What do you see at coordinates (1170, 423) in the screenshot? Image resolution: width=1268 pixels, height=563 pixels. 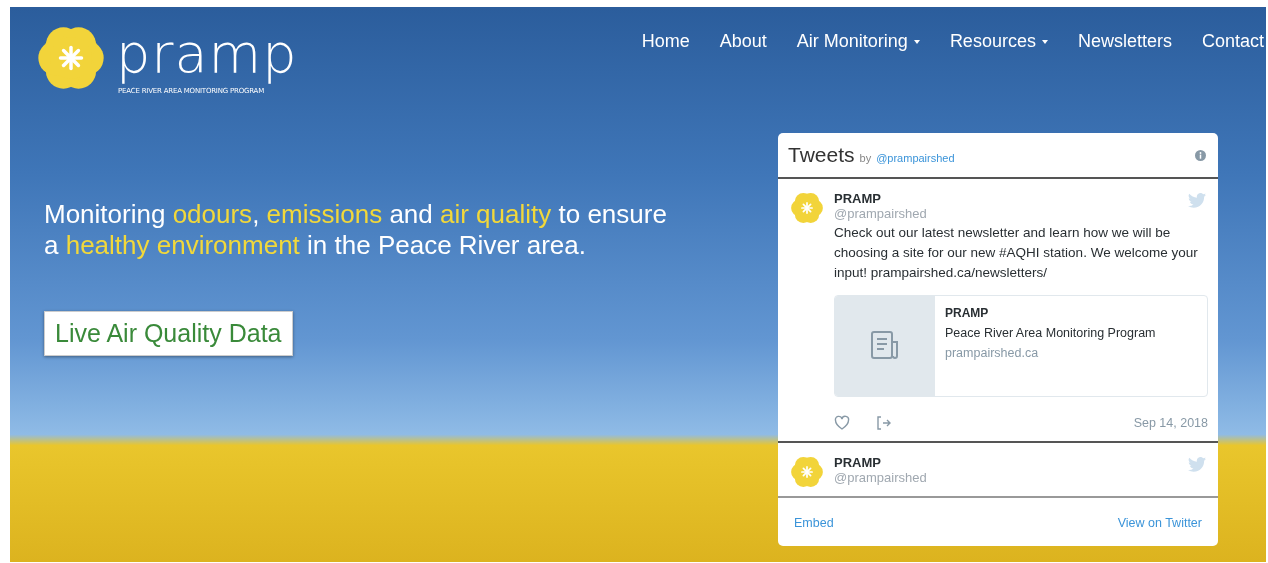 I see `tweet-date: Sep 14, 2018` at bounding box center [1170, 423].